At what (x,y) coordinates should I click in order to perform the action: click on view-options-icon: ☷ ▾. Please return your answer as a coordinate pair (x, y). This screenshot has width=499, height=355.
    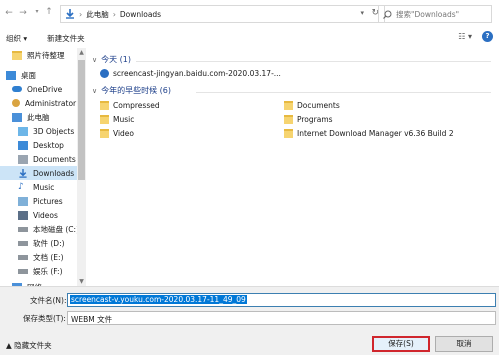
    Looking at the image, I should click on (465, 36).